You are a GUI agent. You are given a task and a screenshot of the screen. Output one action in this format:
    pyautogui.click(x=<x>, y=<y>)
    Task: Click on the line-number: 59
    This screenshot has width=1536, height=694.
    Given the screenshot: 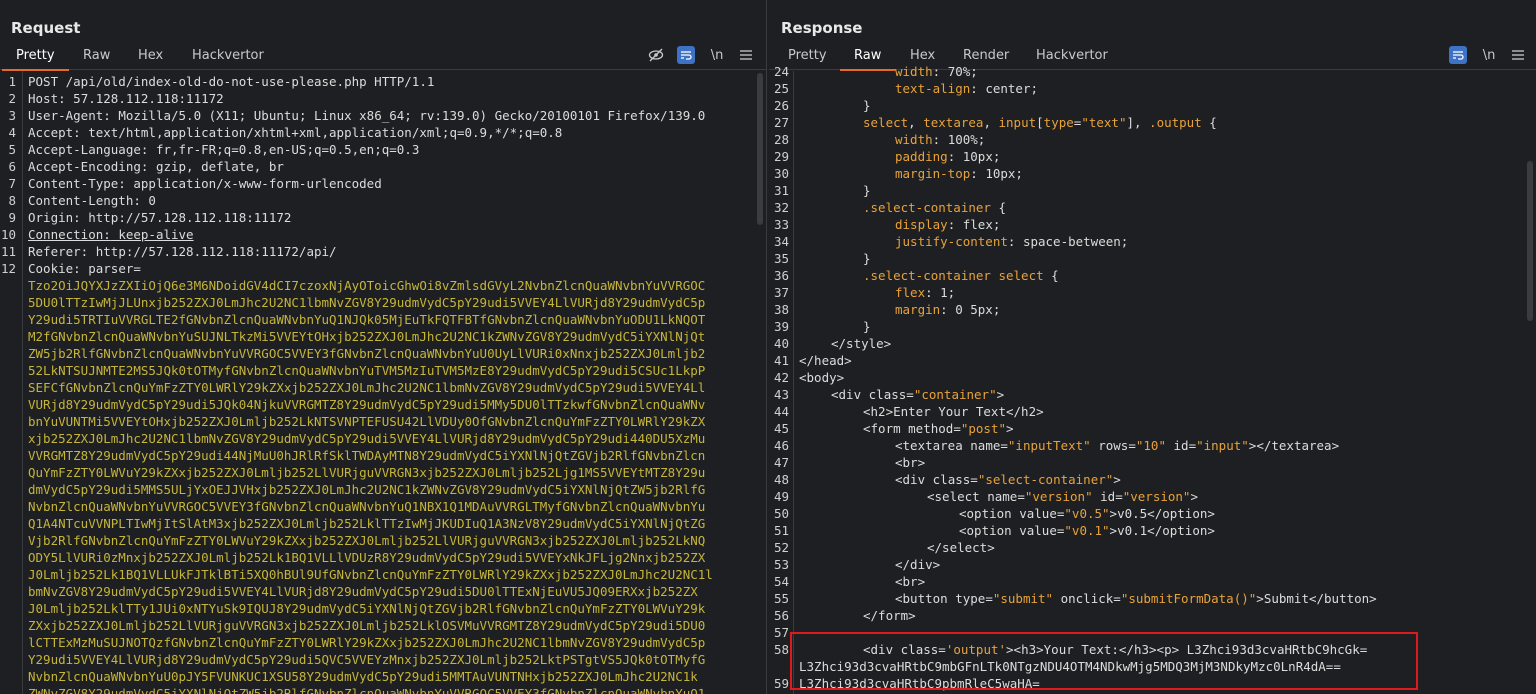 What is the action you would take?
    pyautogui.click(x=781, y=683)
    